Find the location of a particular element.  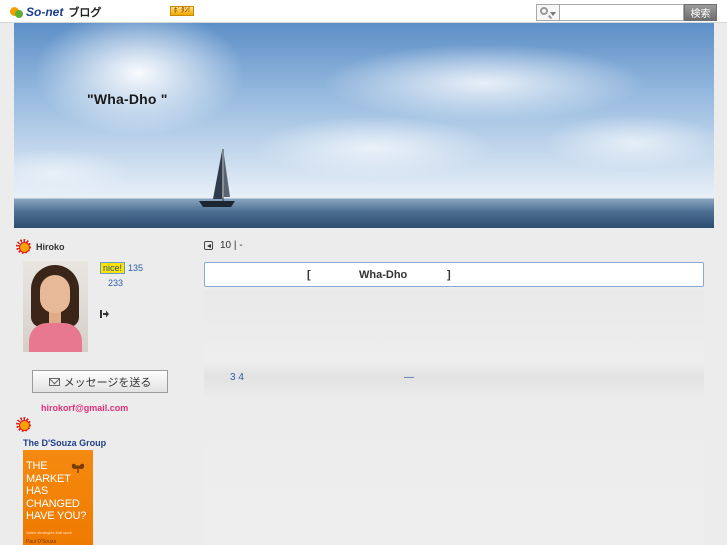

sailboat-icon is located at coordinates (217, 178).